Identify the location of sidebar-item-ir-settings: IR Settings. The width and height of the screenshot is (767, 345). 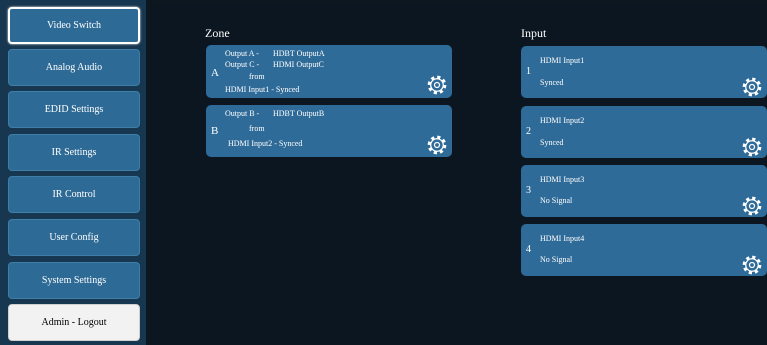
(74, 152).